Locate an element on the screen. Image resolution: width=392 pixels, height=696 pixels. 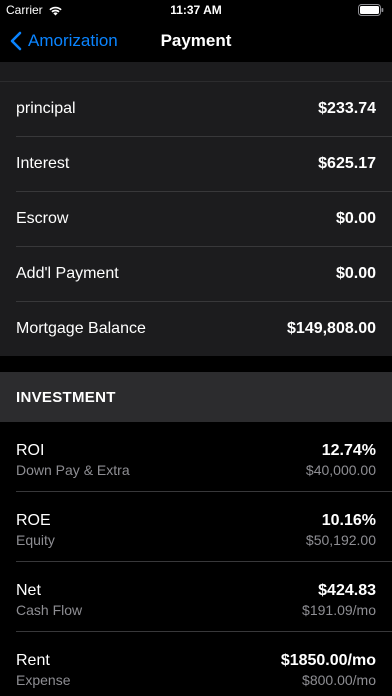
row-title: ROI is located at coordinates (30, 450).